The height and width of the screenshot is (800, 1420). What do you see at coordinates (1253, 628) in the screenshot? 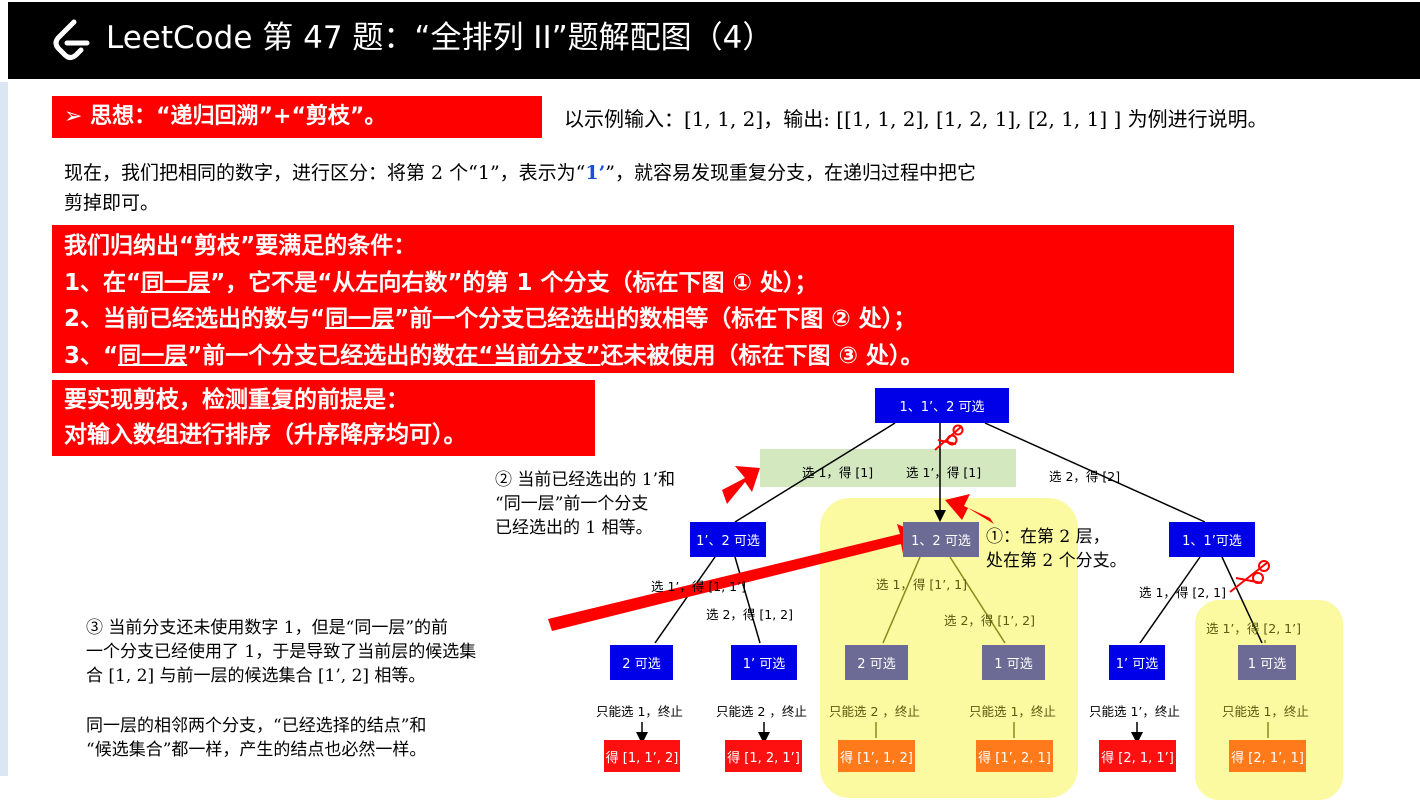
I see `edge-label: 选 1’，得 [2, 1’]` at bounding box center [1253, 628].